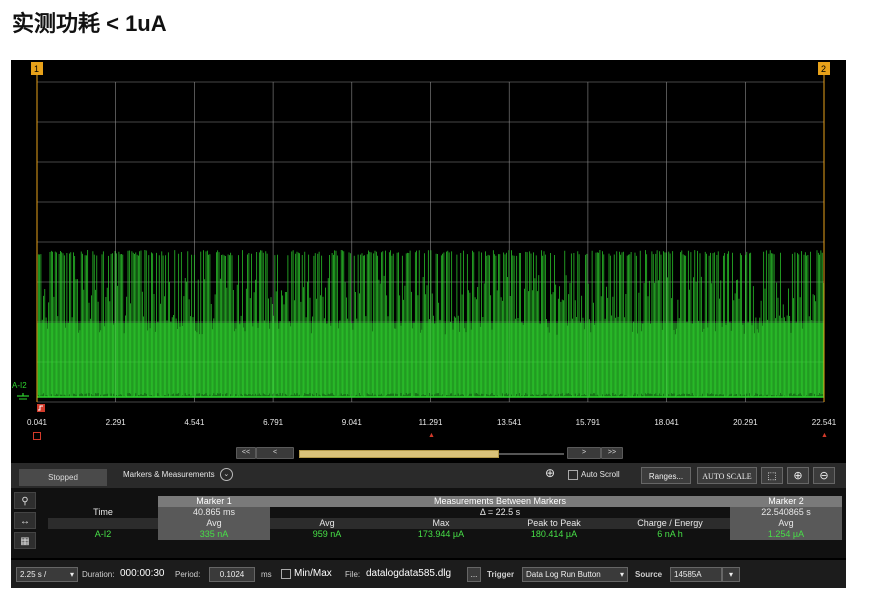  I want to click on charge-value: 6 nA h, so click(670, 534).